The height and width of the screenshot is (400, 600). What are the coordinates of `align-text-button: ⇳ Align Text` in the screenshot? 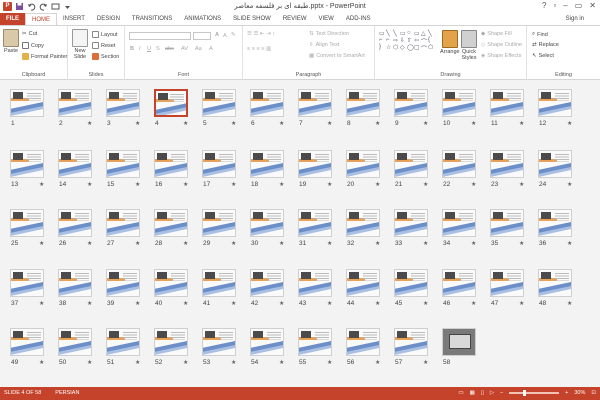 It's located at (324, 45).